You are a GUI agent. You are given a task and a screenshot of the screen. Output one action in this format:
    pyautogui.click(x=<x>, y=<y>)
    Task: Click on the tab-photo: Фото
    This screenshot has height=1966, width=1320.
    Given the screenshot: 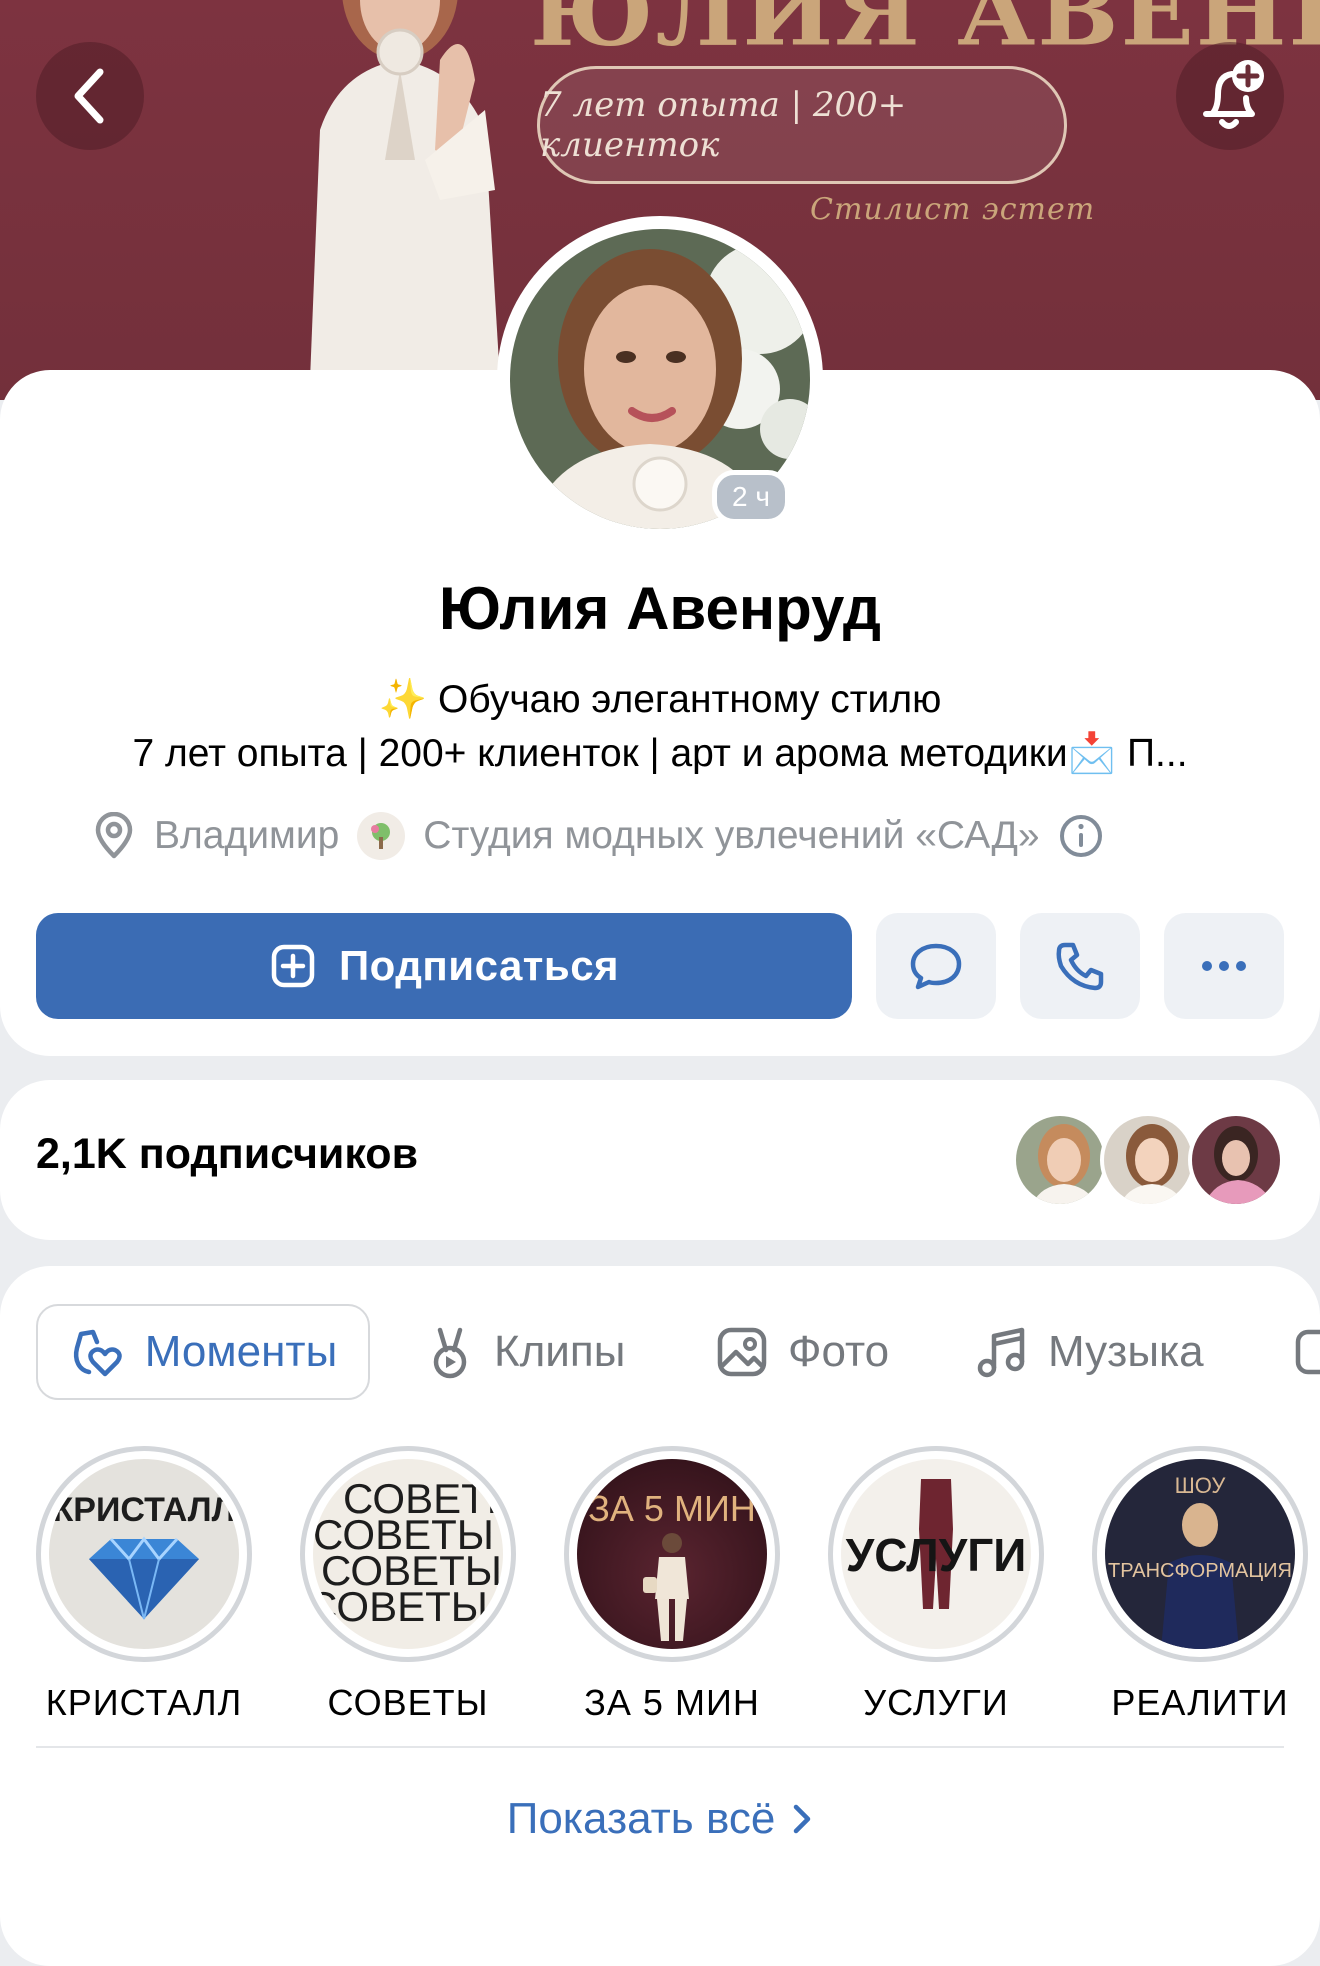 What is the action you would take?
    pyautogui.click(x=802, y=1352)
    